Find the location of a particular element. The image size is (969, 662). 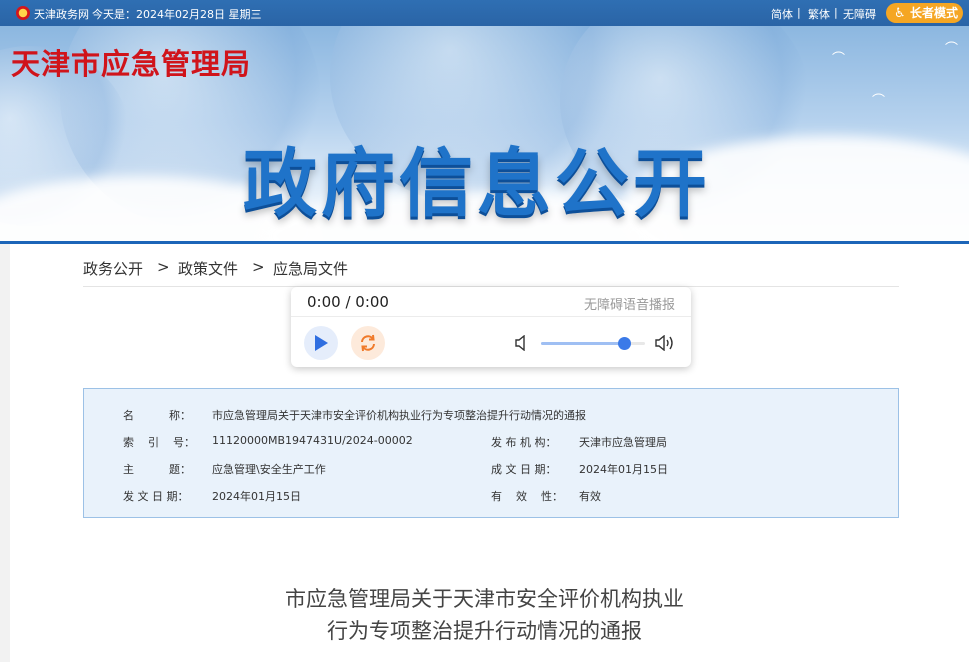

validity-value: 有效 is located at coordinates (590, 496).